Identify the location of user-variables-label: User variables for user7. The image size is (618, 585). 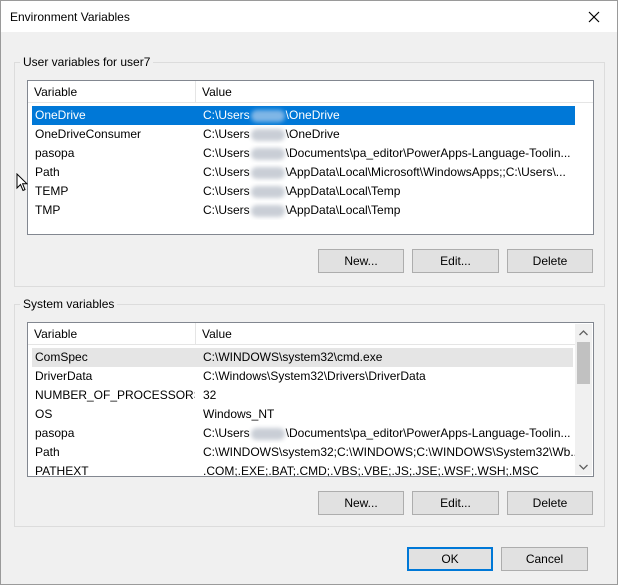
(87, 62).